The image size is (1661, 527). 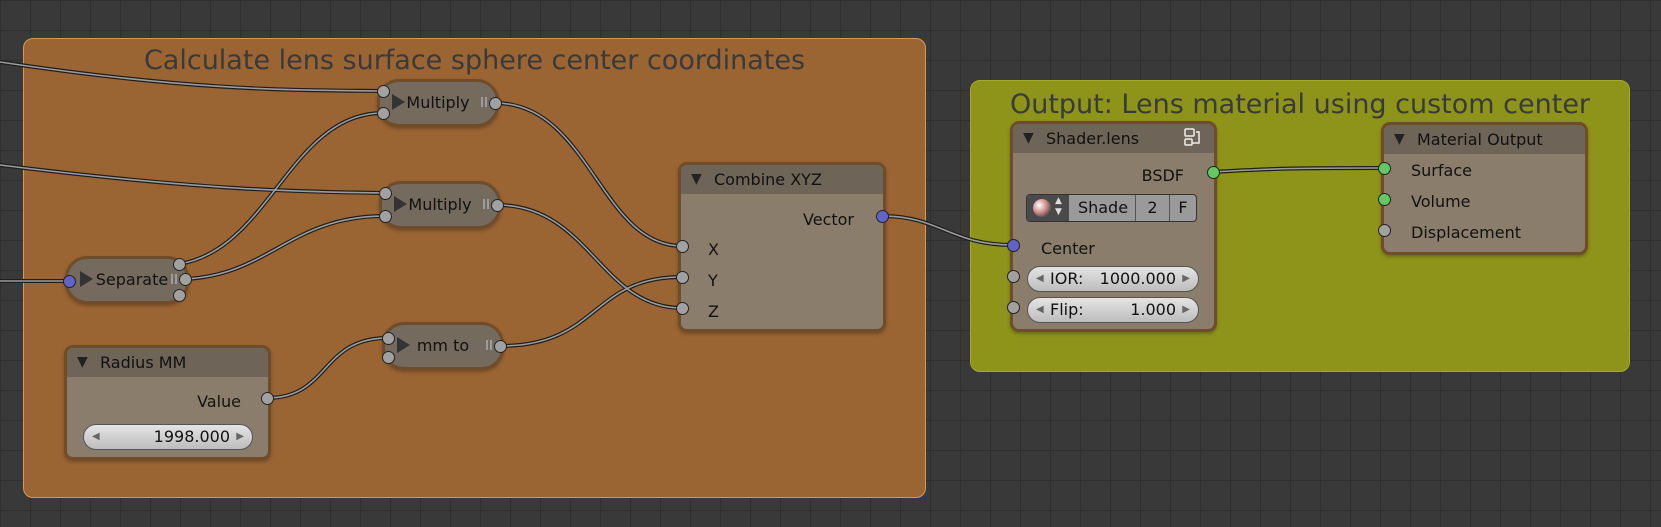 I want to click on separate-input-socket, so click(x=69, y=281).